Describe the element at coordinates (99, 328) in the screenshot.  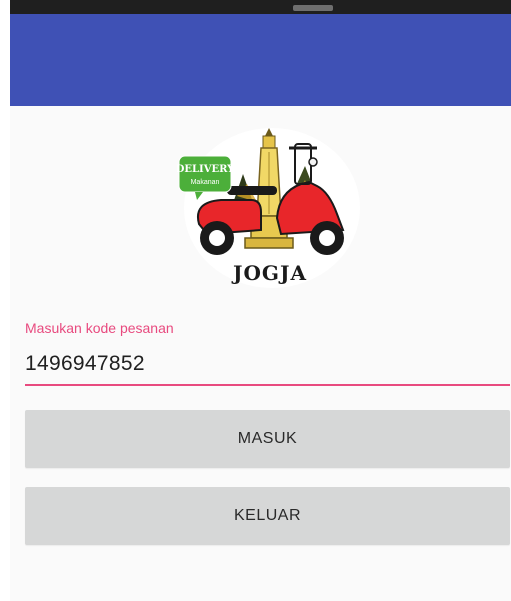
I see `order-code-label: Masukan kode pesanan` at that location.